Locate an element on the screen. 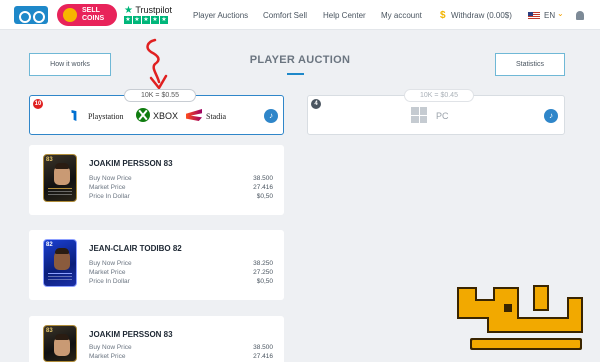 The image size is (600, 362). player-name: JEAN-CLAIR TODIBO 82 is located at coordinates (135, 248).